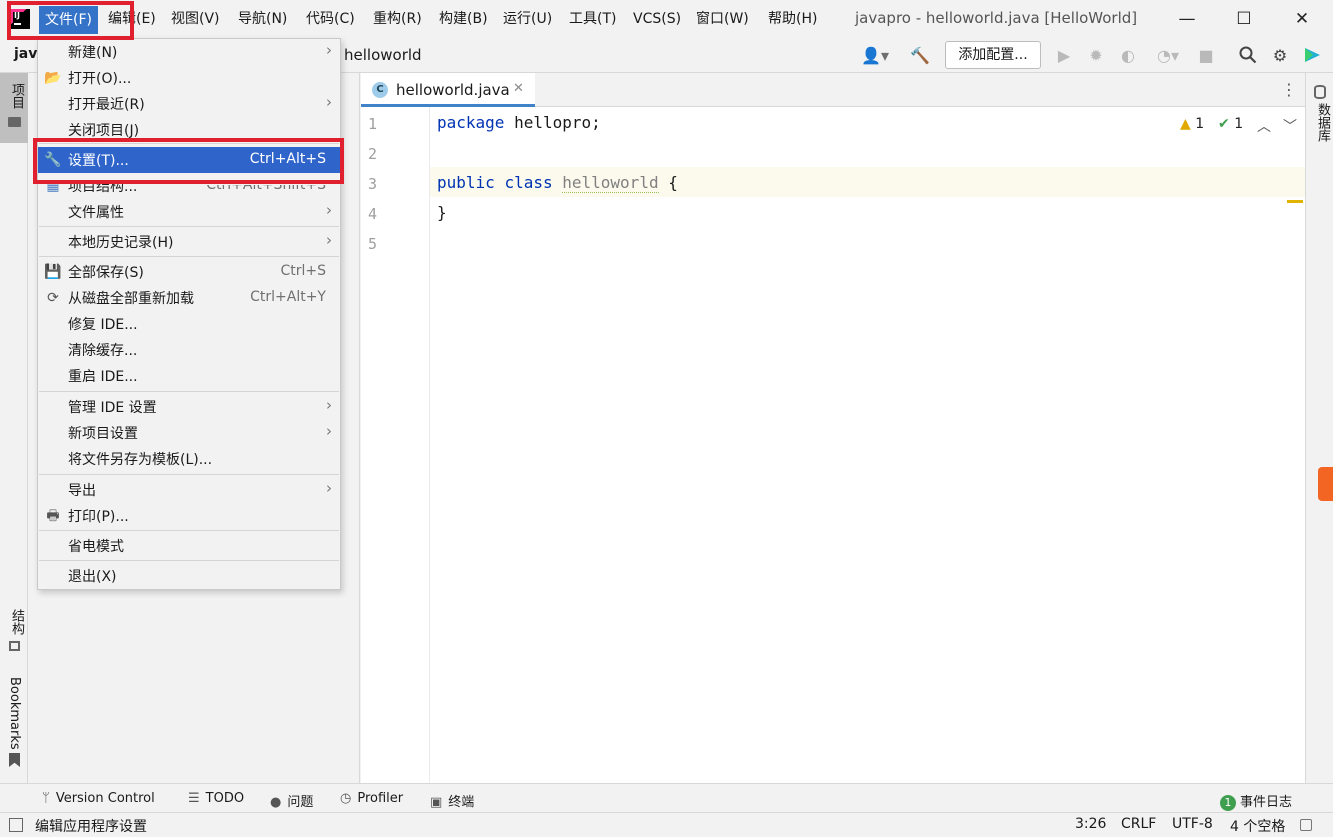  What do you see at coordinates (1306, 825) in the screenshot?
I see `lock-icon` at bounding box center [1306, 825].